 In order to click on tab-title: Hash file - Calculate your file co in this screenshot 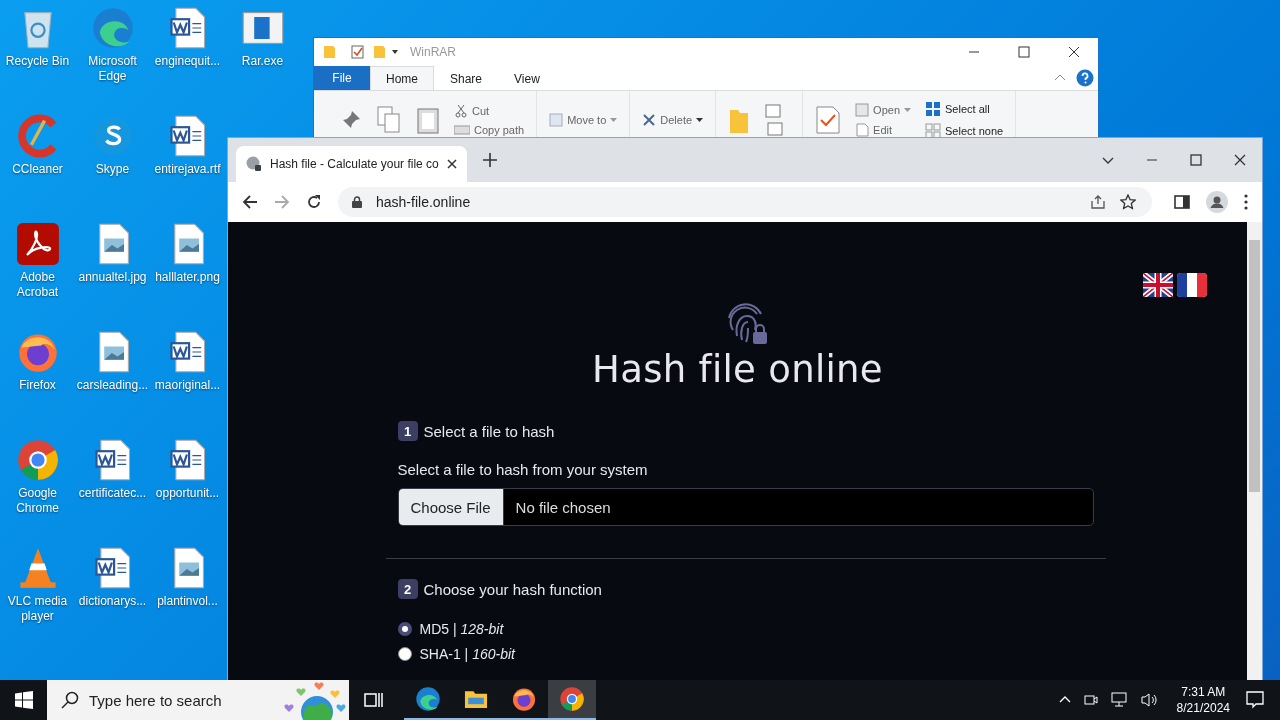, I will do `click(354, 164)`.